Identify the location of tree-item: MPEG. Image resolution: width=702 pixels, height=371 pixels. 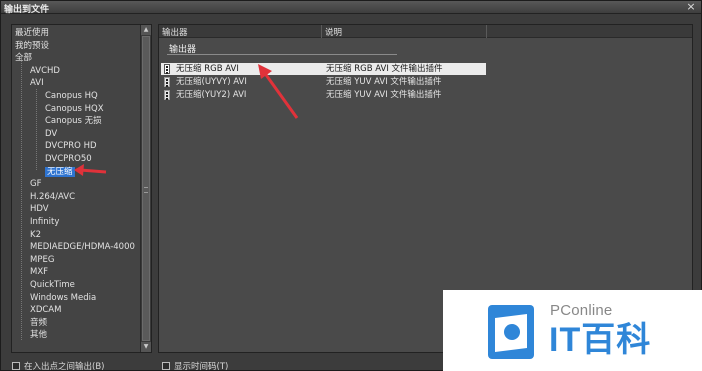
(42, 260).